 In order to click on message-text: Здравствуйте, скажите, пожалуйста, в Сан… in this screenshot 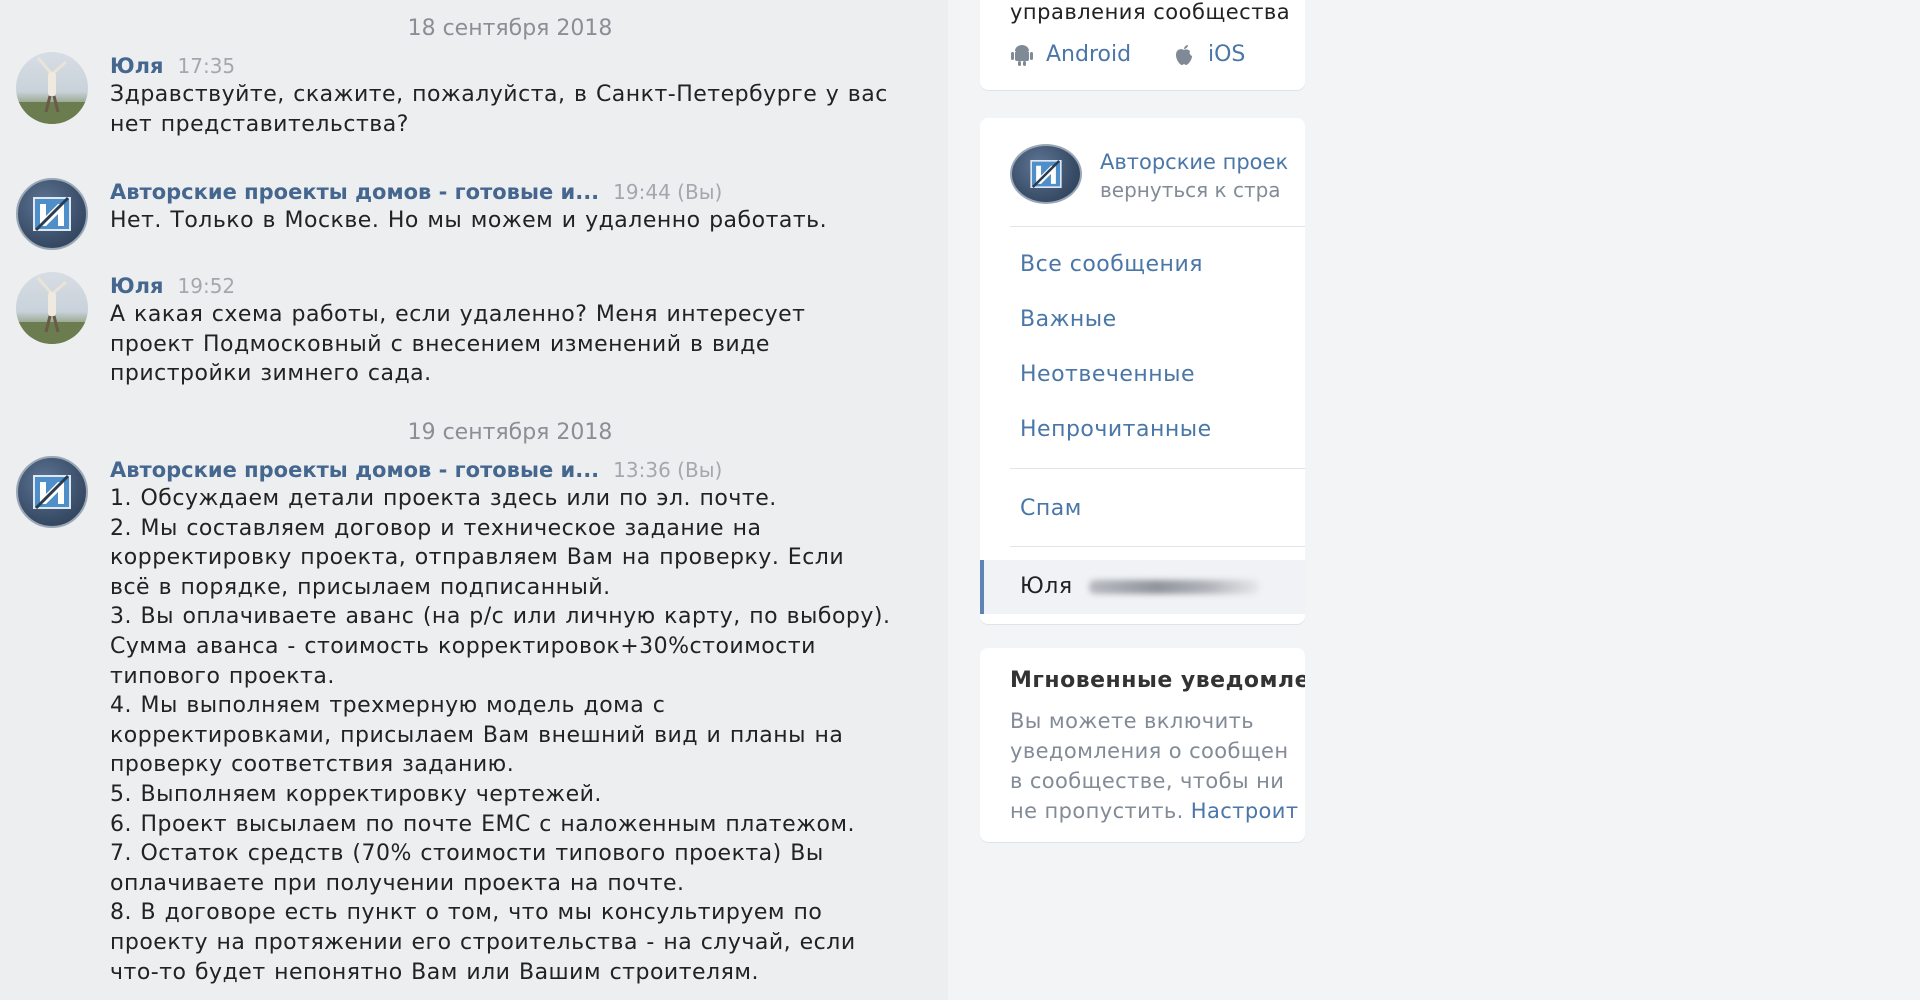, I will do `click(499, 109)`.